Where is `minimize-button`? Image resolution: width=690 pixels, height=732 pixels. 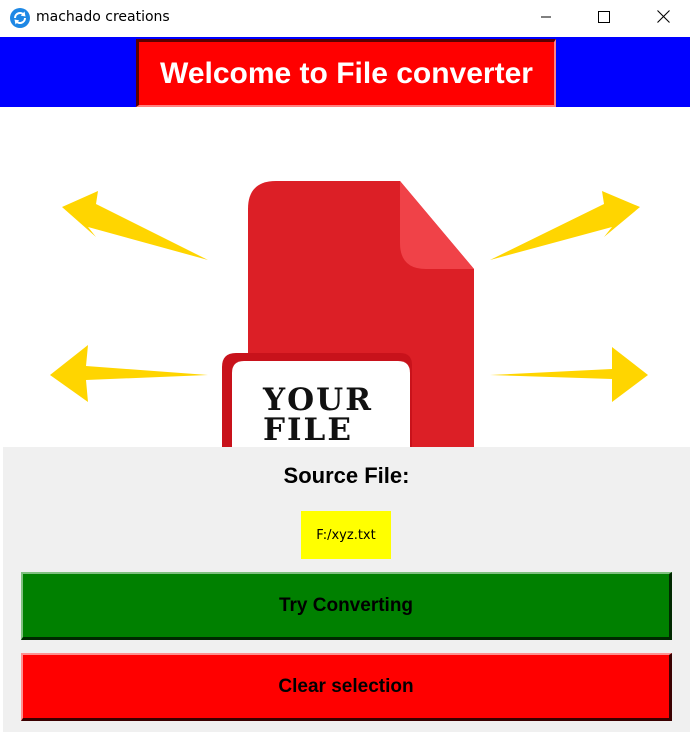
minimize-button is located at coordinates (546, 18).